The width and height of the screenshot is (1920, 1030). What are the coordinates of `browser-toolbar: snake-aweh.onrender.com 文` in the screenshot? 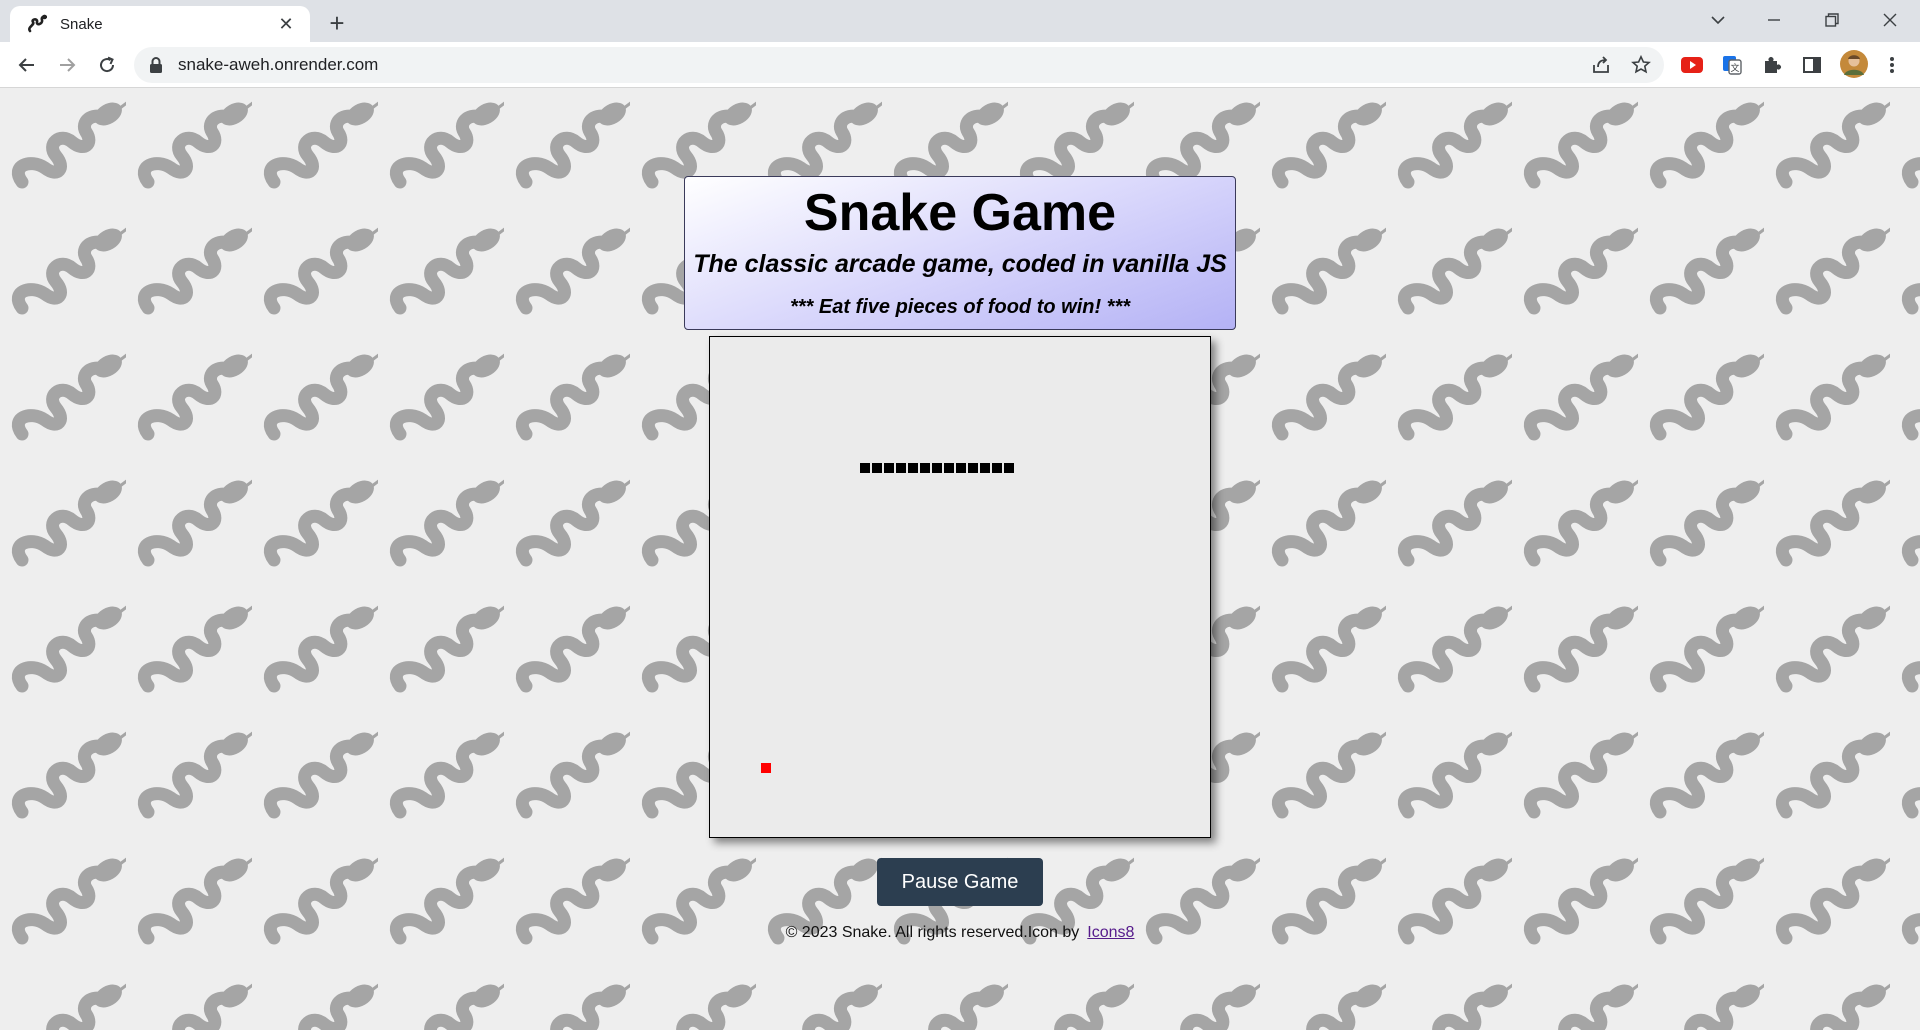 It's located at (960, 65).